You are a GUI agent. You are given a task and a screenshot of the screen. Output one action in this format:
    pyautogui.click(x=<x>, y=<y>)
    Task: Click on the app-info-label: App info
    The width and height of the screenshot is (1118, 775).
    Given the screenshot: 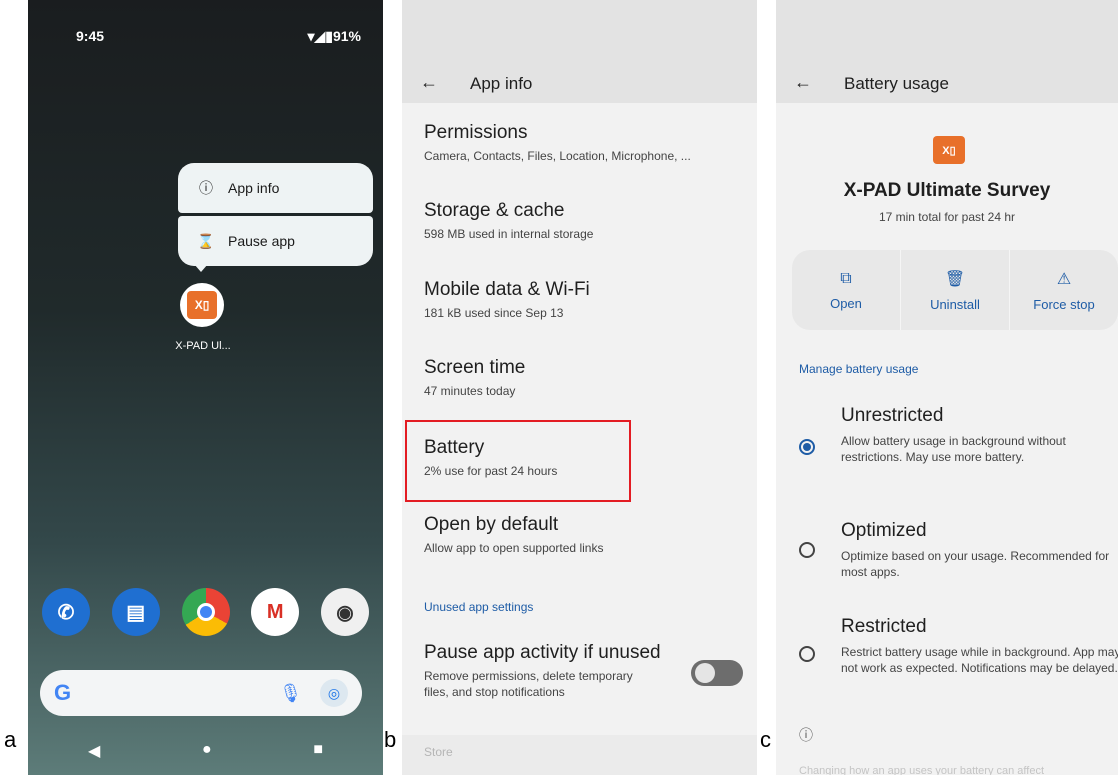 What is the action you would take?
    pyautogui.click(x=254, y=188)
    